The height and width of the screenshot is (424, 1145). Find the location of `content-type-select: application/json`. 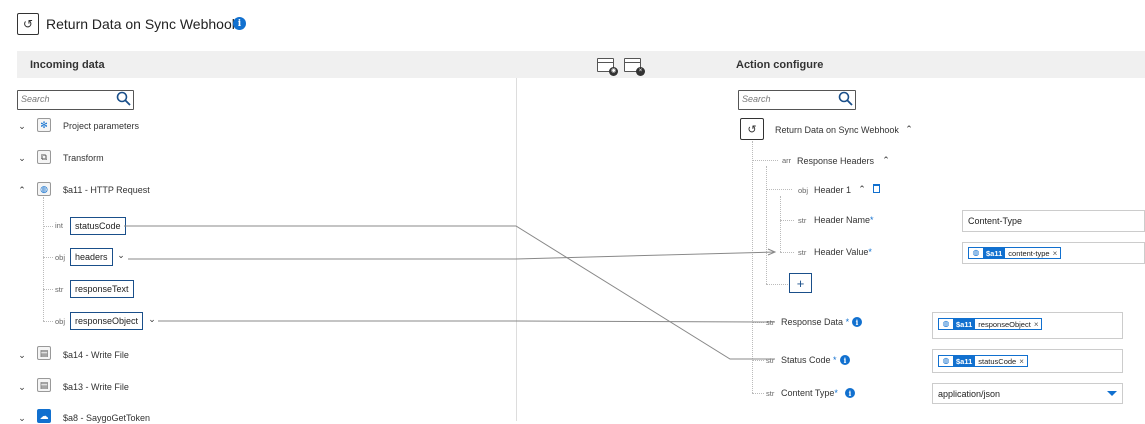

content-type-select: application/json is located at coordinates (1027, 393).